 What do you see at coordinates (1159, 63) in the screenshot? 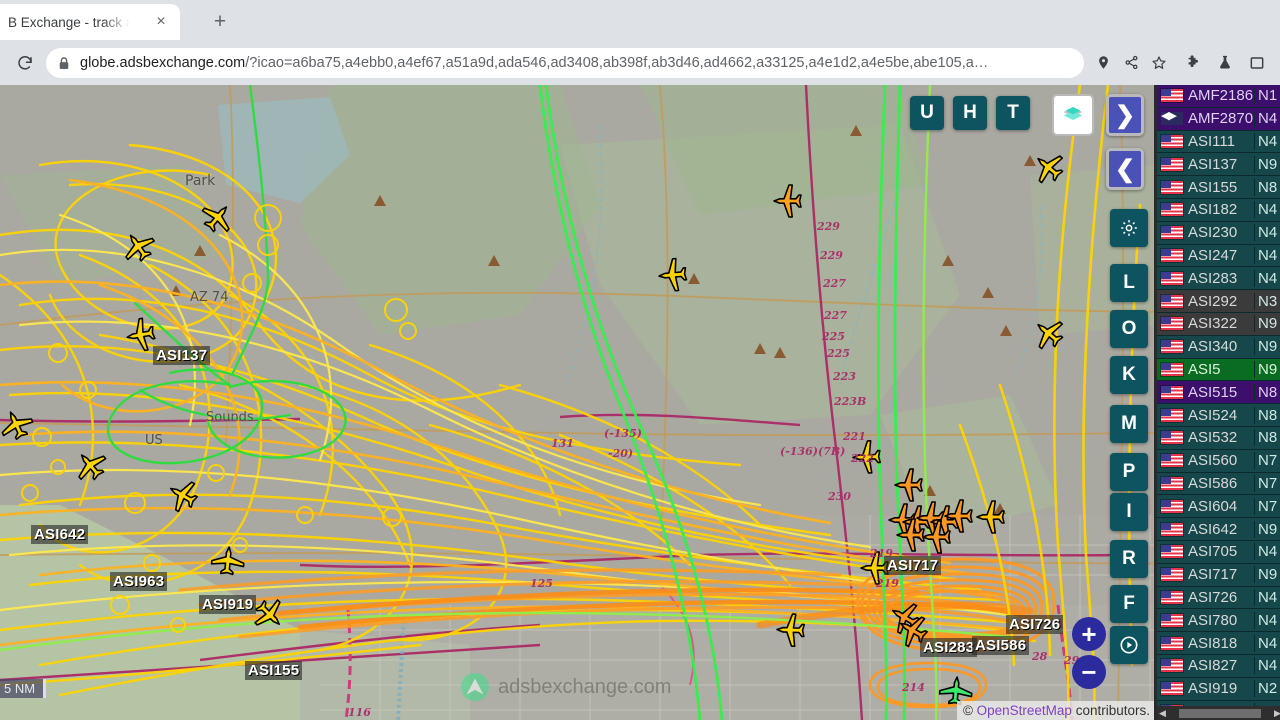
I see `bookmark-star-icon` at bounding box center [1159, 63].